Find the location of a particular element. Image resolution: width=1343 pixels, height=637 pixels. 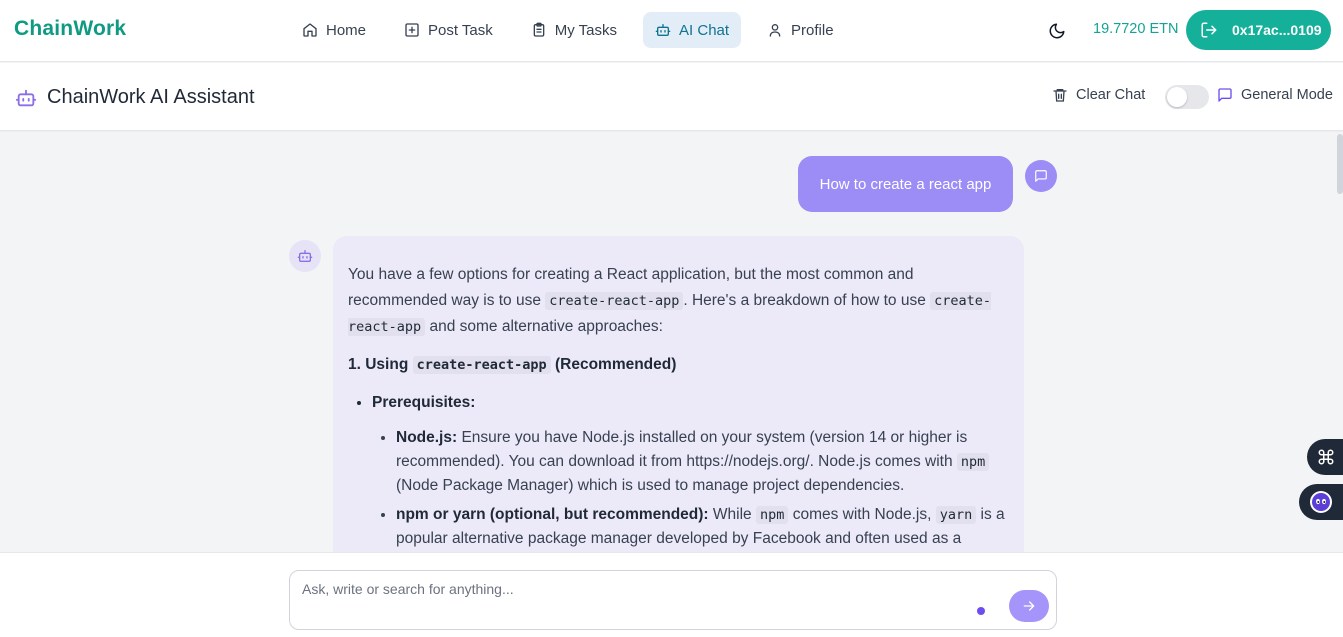

chat-input is located at coordinates (632, 592).